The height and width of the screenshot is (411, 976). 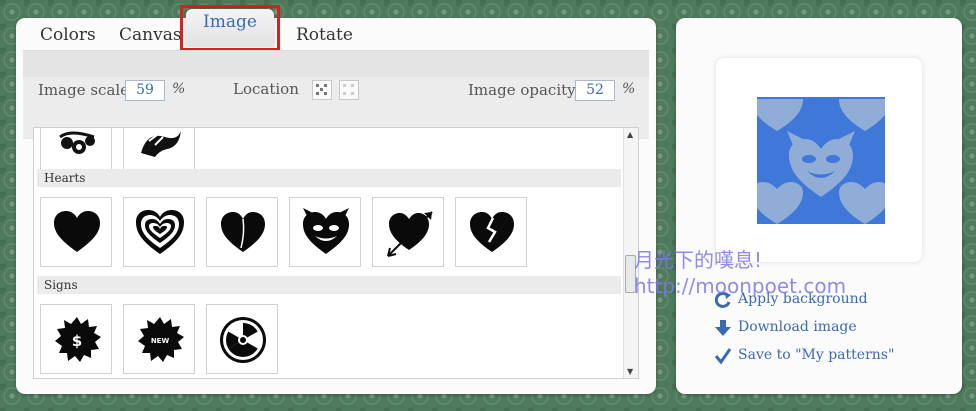 What do you see at coordinates (150, 35) in the screenshot?
I see `tab-canvas: Canvas` at bounding box center [150, 35].